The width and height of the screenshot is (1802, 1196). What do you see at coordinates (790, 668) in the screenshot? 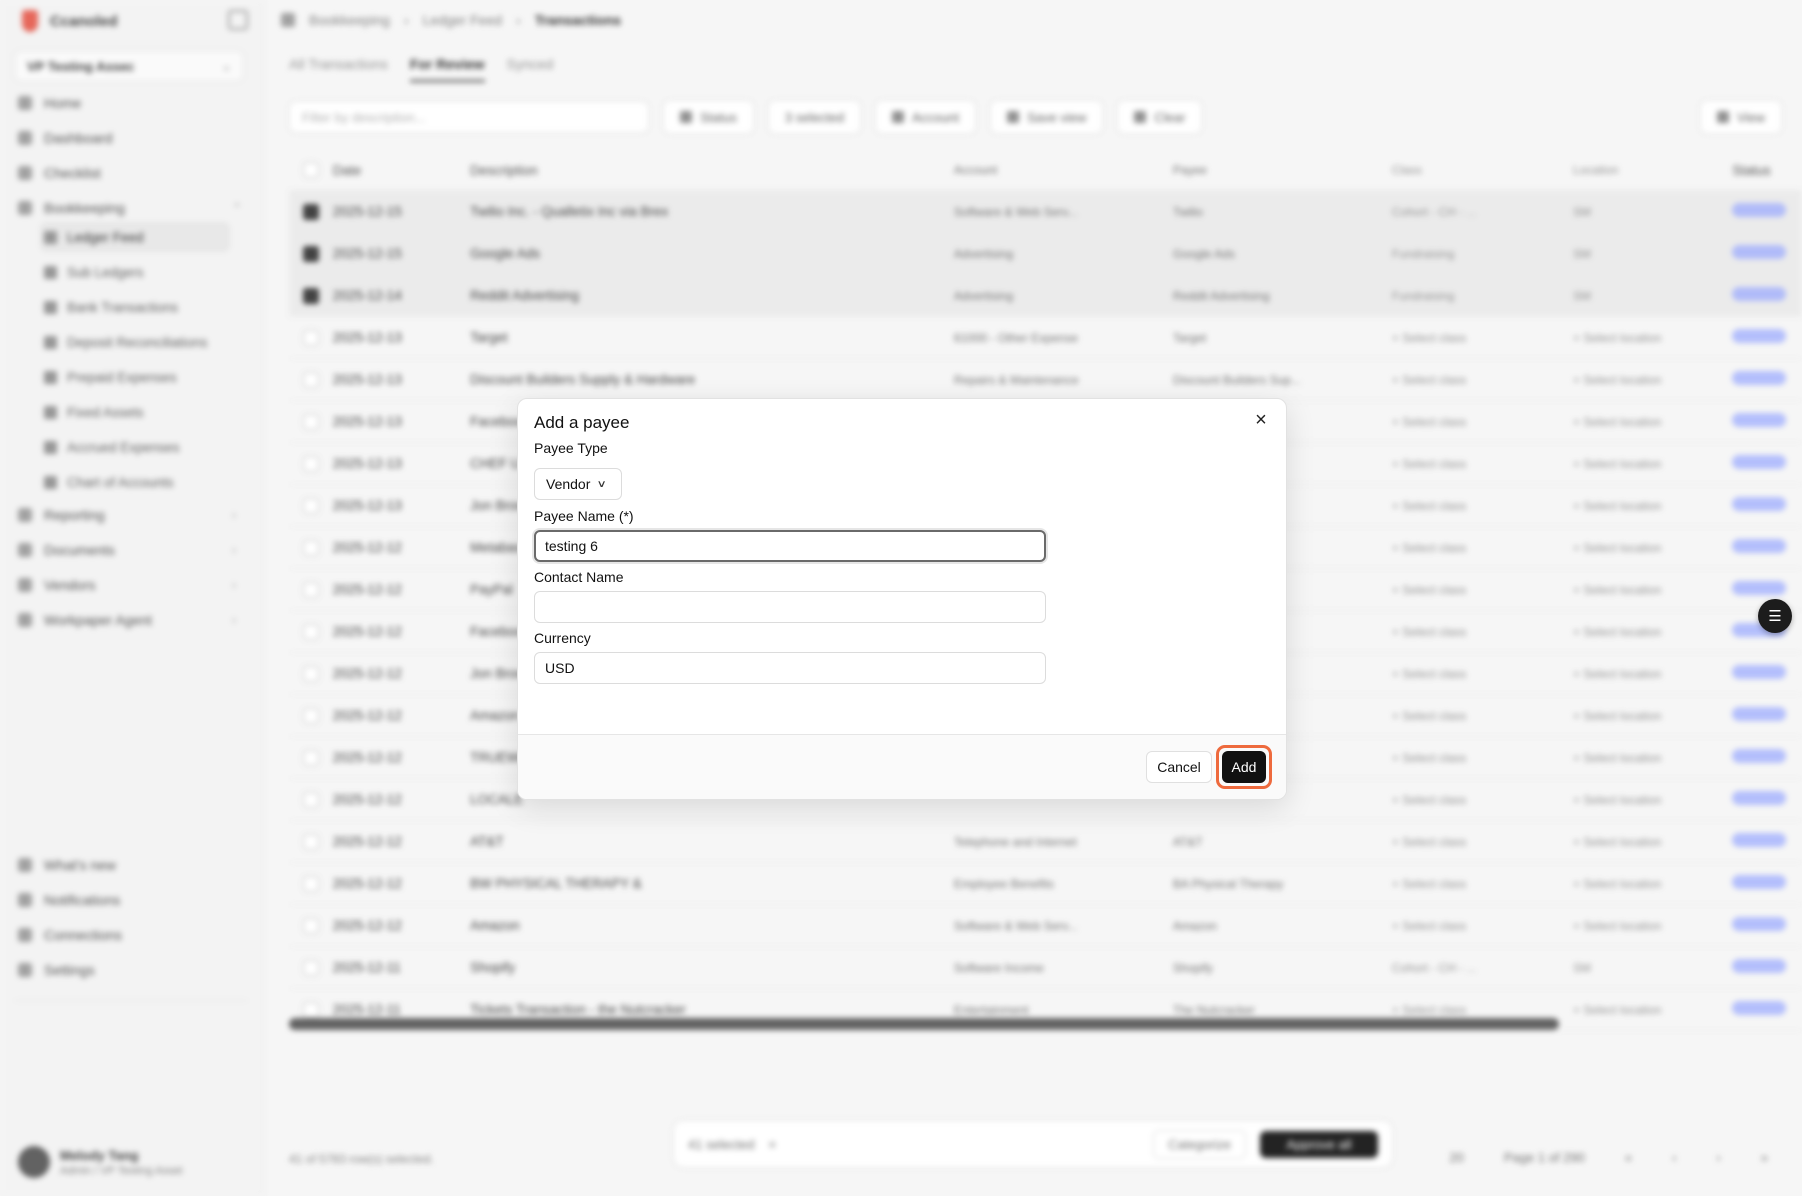
I see `currency-input` at bounding box center [790, 668].